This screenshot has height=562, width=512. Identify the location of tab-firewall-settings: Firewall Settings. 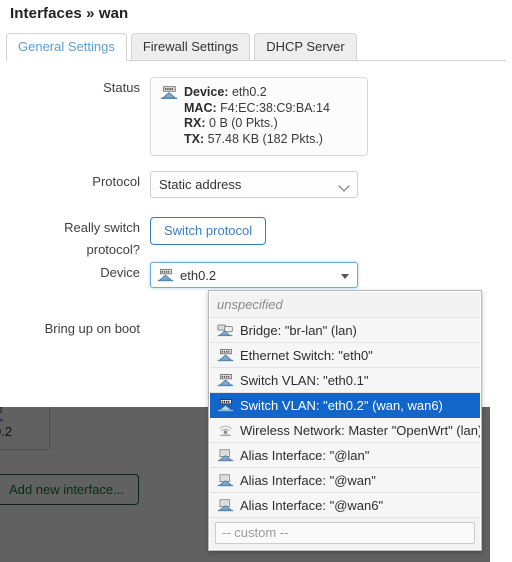
(190, 47).